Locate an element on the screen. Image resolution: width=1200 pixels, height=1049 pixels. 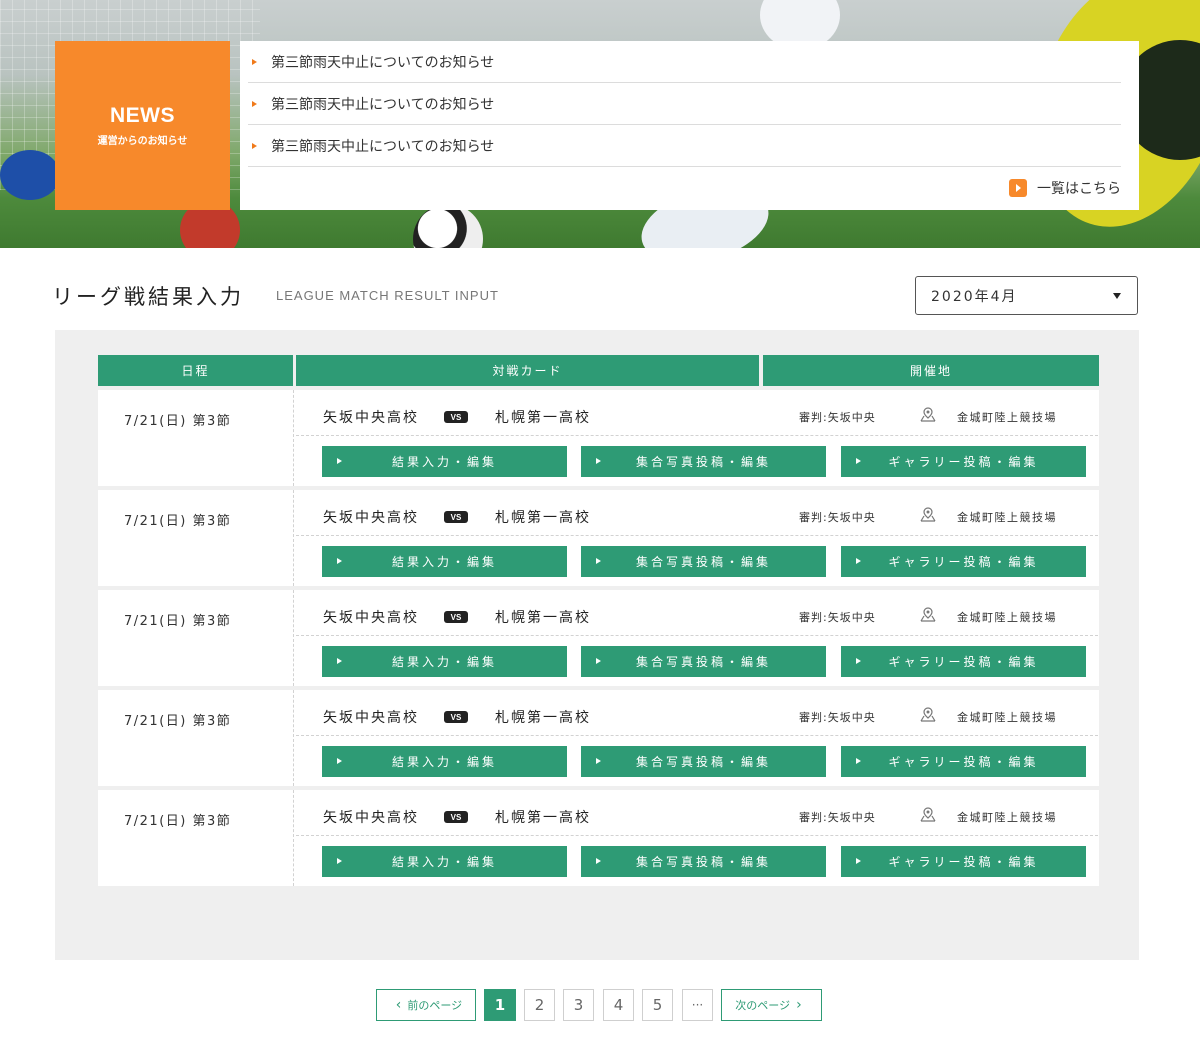
news-more-link: 一覧はこちら is located at coordinates (684, 188).